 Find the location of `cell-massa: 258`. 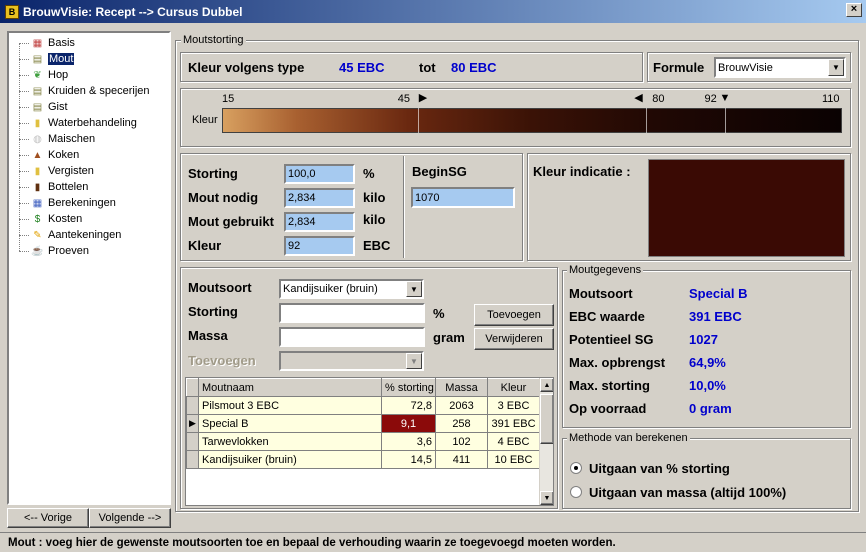

cell-massa: 258 is located at coordinates (461, 423).